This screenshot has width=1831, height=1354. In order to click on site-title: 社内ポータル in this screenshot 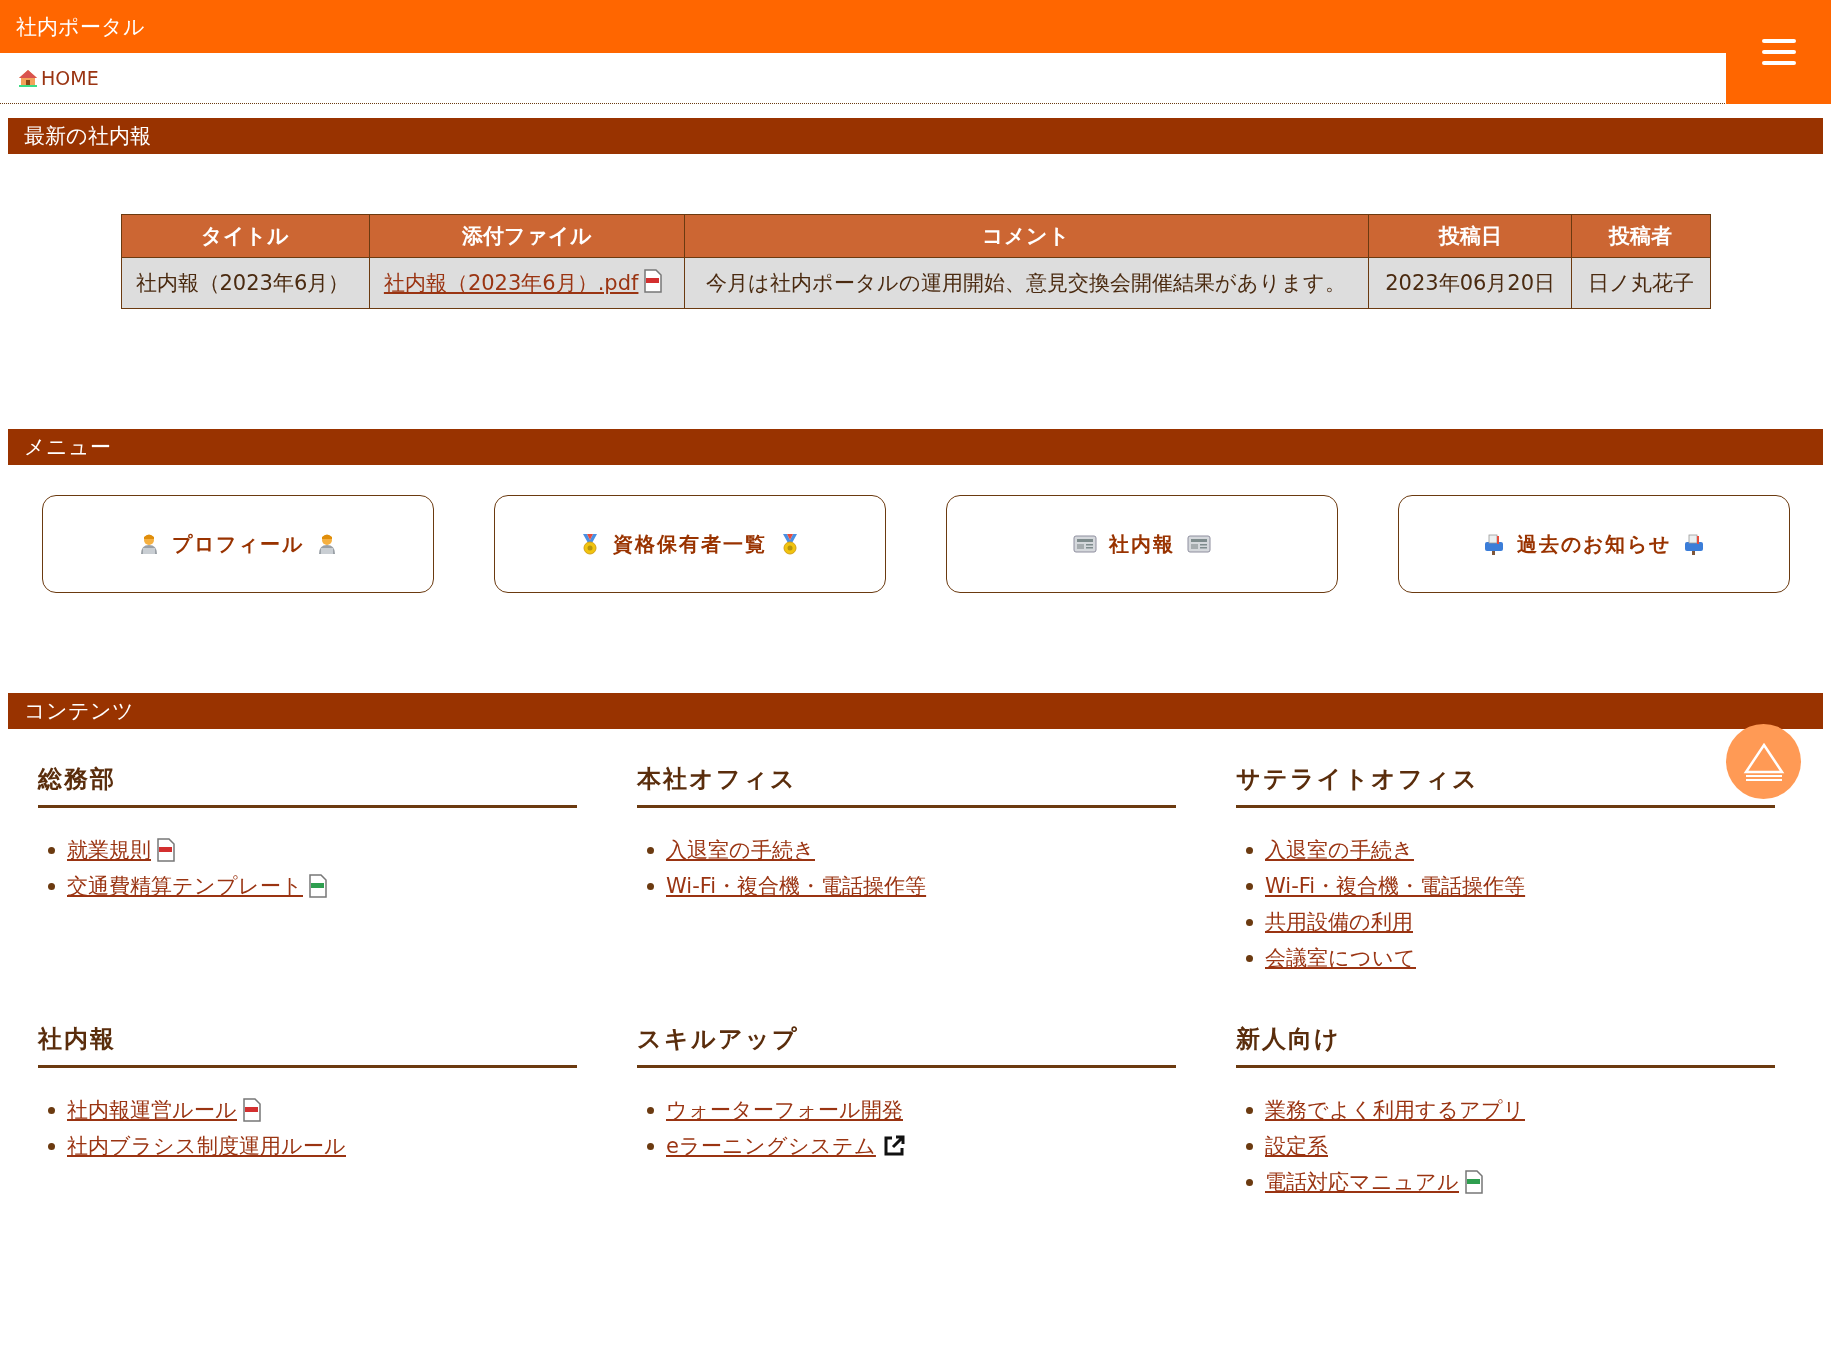, I will do `click(80, 27)`.